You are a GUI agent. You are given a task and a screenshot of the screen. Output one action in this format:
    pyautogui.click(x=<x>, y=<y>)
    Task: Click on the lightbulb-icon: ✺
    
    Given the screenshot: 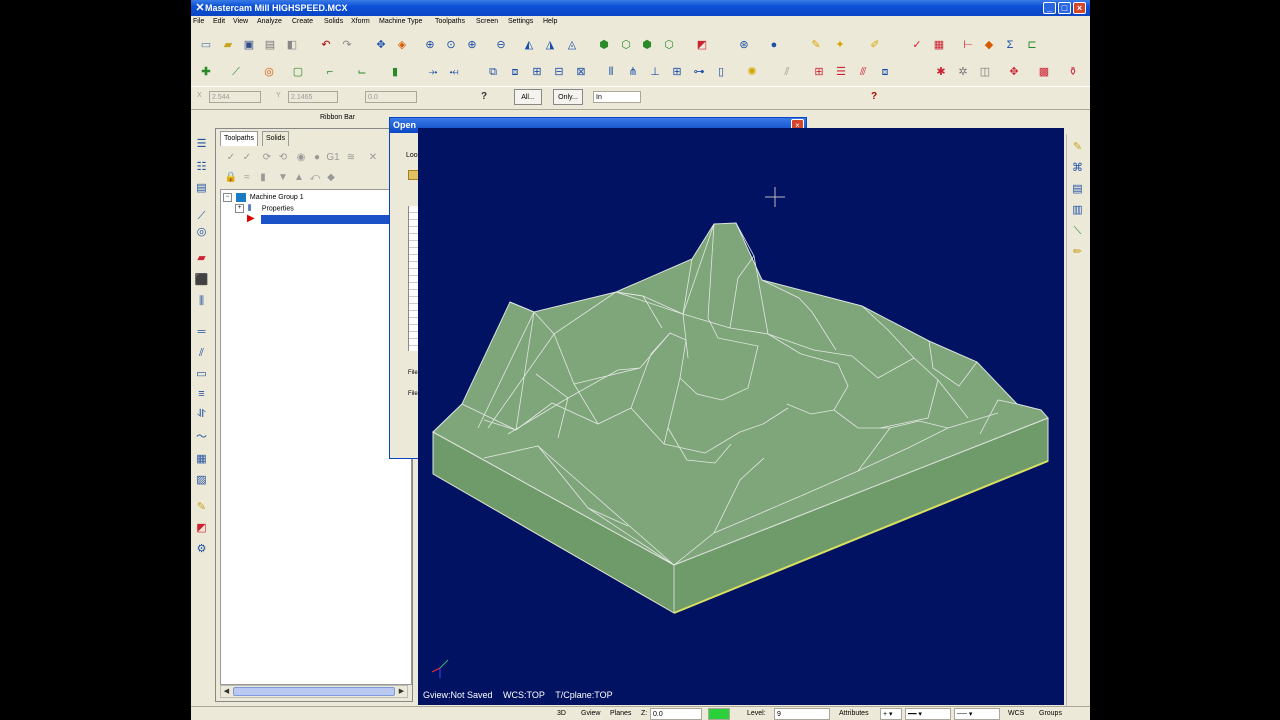 What is the action you would take?
    pyautogui.click(x=752, y=72)
    